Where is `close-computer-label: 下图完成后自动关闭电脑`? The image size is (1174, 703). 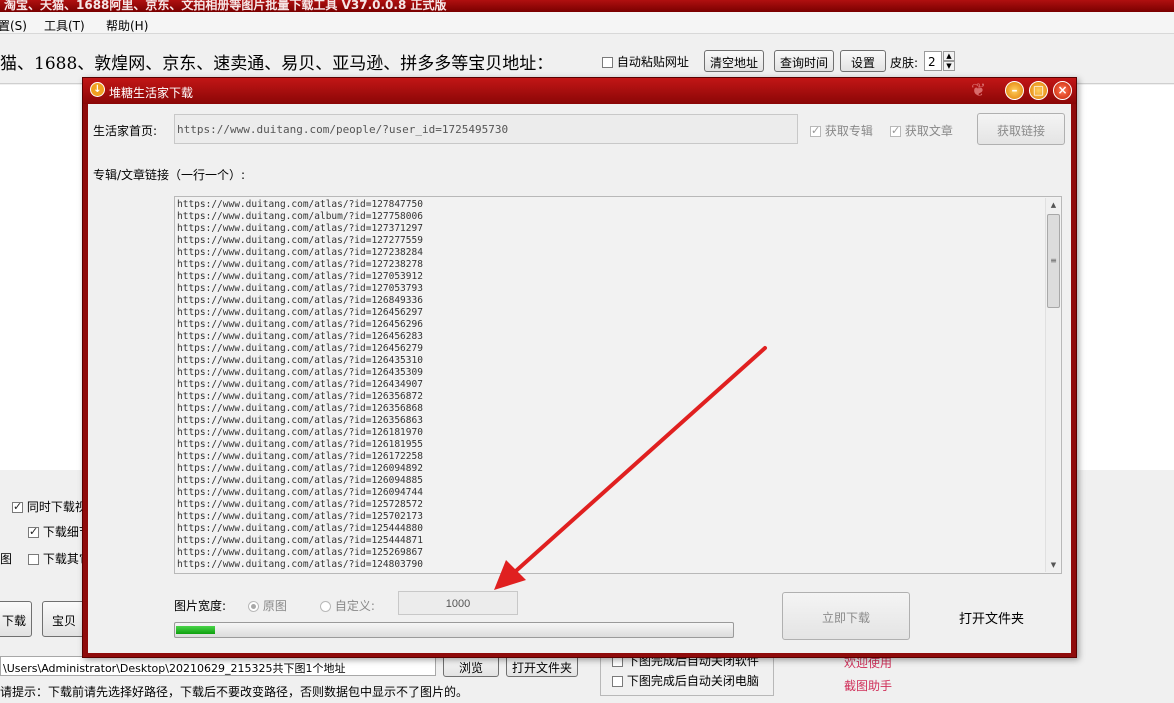 close-computer-label: 下图完成后自动关闭电脑 is located at coordinates (692, 681).